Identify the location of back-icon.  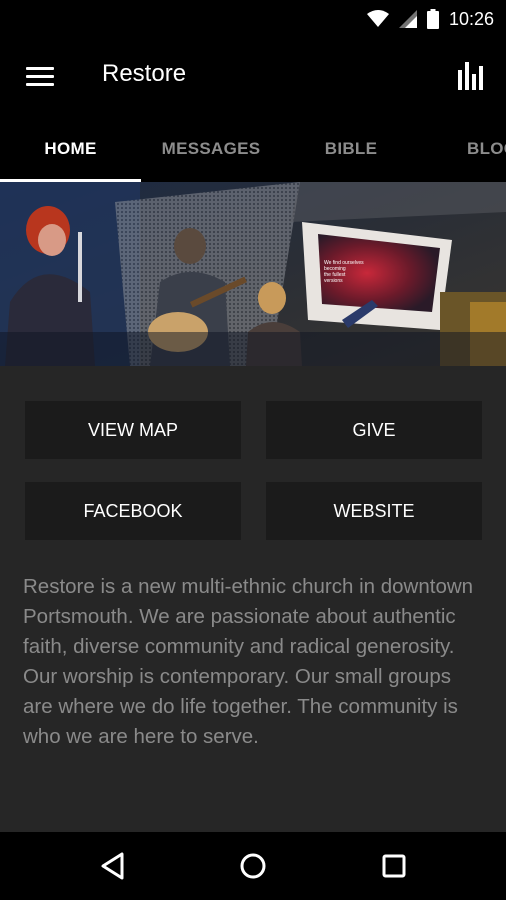
(114, 866).